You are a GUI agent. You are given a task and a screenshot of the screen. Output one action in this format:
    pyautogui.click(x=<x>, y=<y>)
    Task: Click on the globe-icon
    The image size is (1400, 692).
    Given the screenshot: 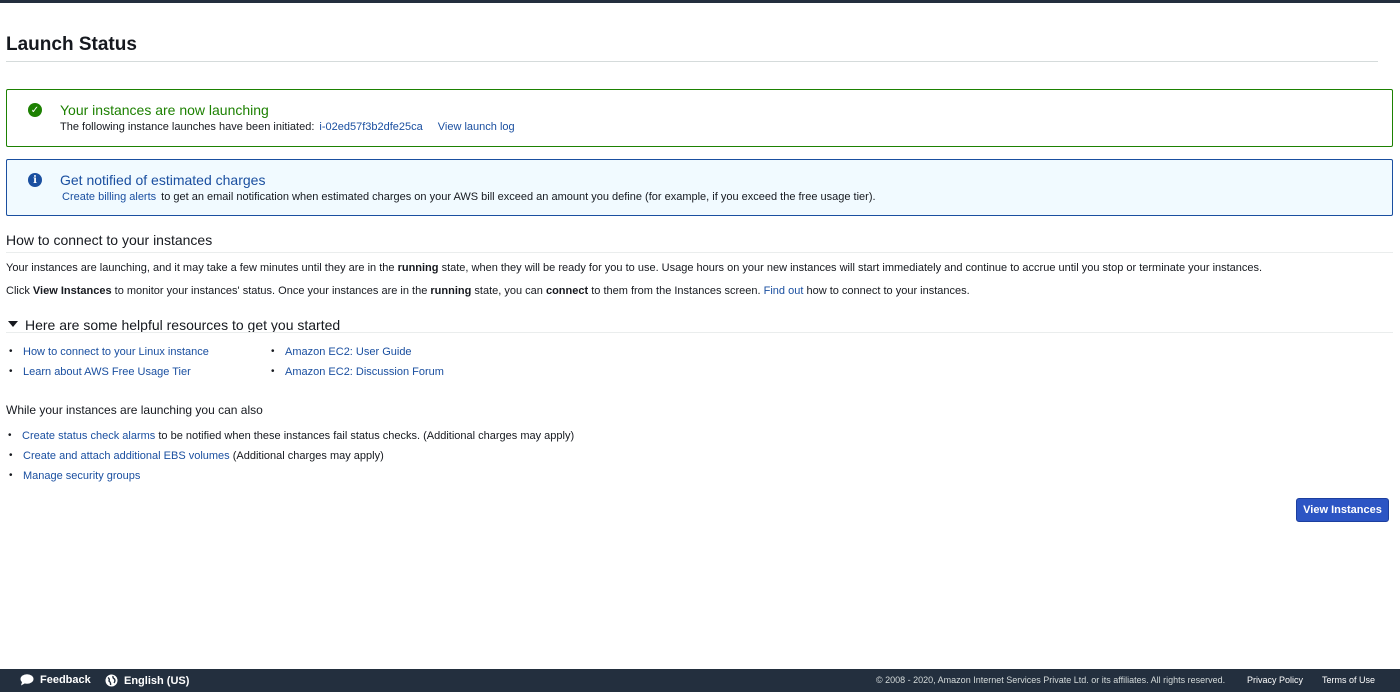 What is the action you would take?
    pyautogui.click(x=111, y=680)
    